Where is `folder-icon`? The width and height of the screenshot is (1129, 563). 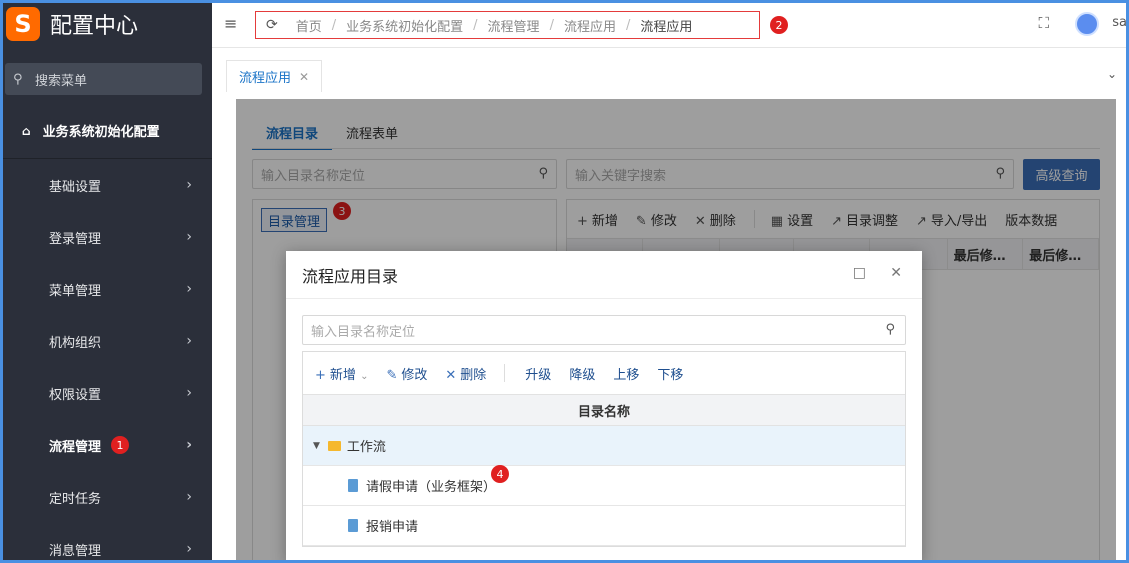
folder-icon is located at coordinates (334, 445).